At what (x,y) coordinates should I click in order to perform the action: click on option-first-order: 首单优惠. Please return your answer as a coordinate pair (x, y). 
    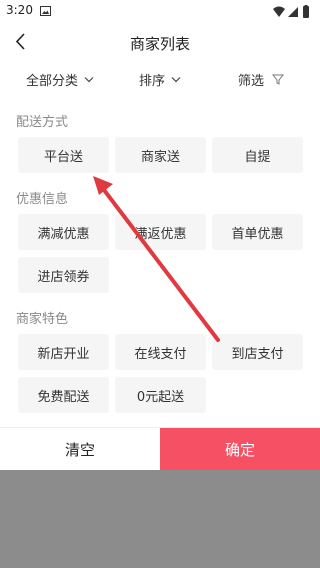
    Looking at the image, I should click on (257, 232).